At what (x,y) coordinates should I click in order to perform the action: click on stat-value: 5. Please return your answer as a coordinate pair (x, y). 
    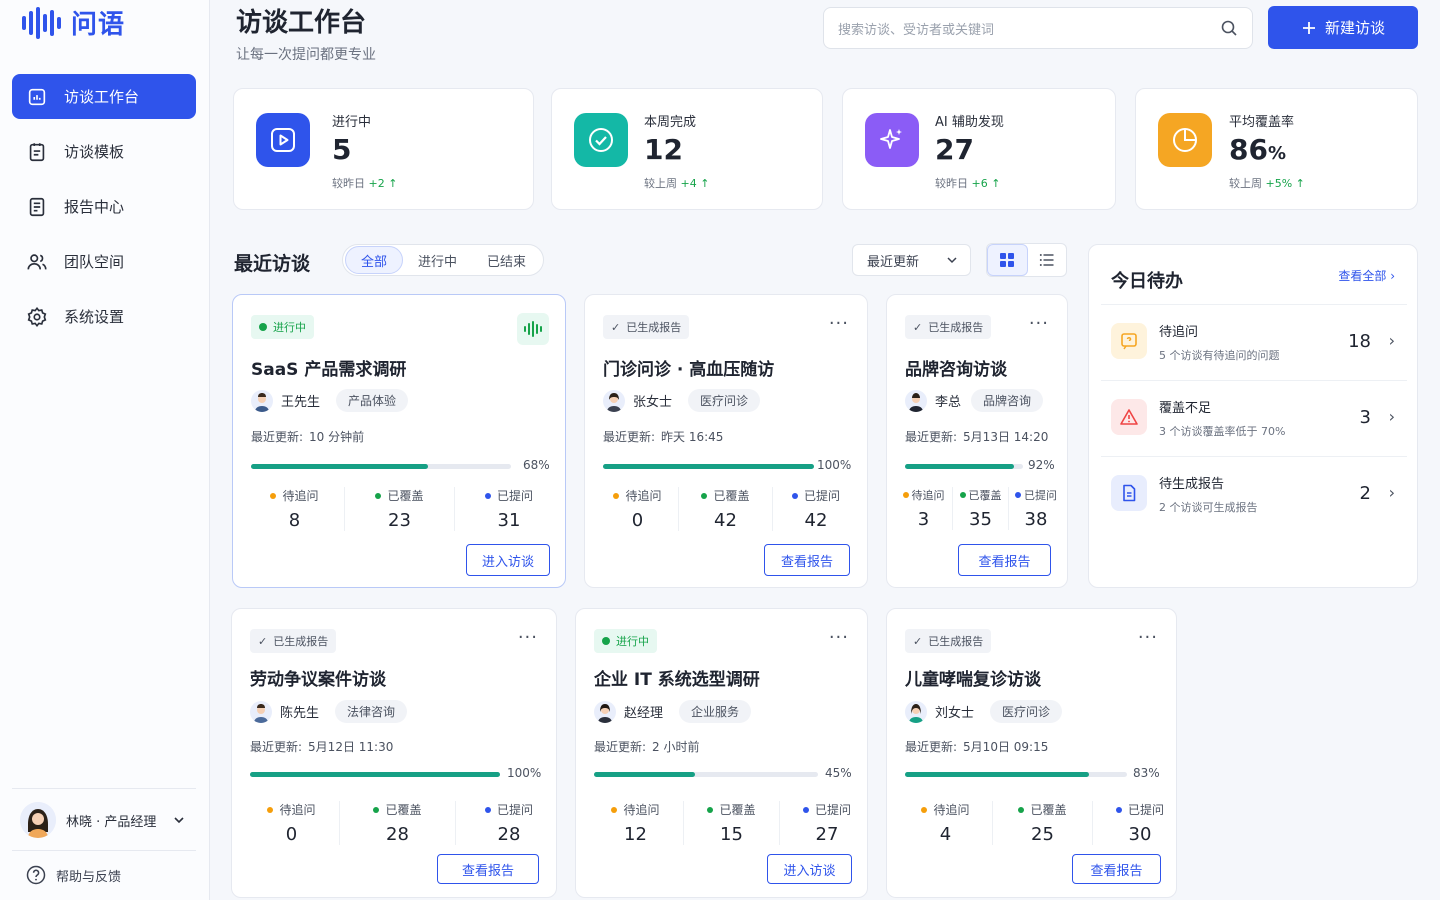
    Looking at the image, I should click on (342, 149).